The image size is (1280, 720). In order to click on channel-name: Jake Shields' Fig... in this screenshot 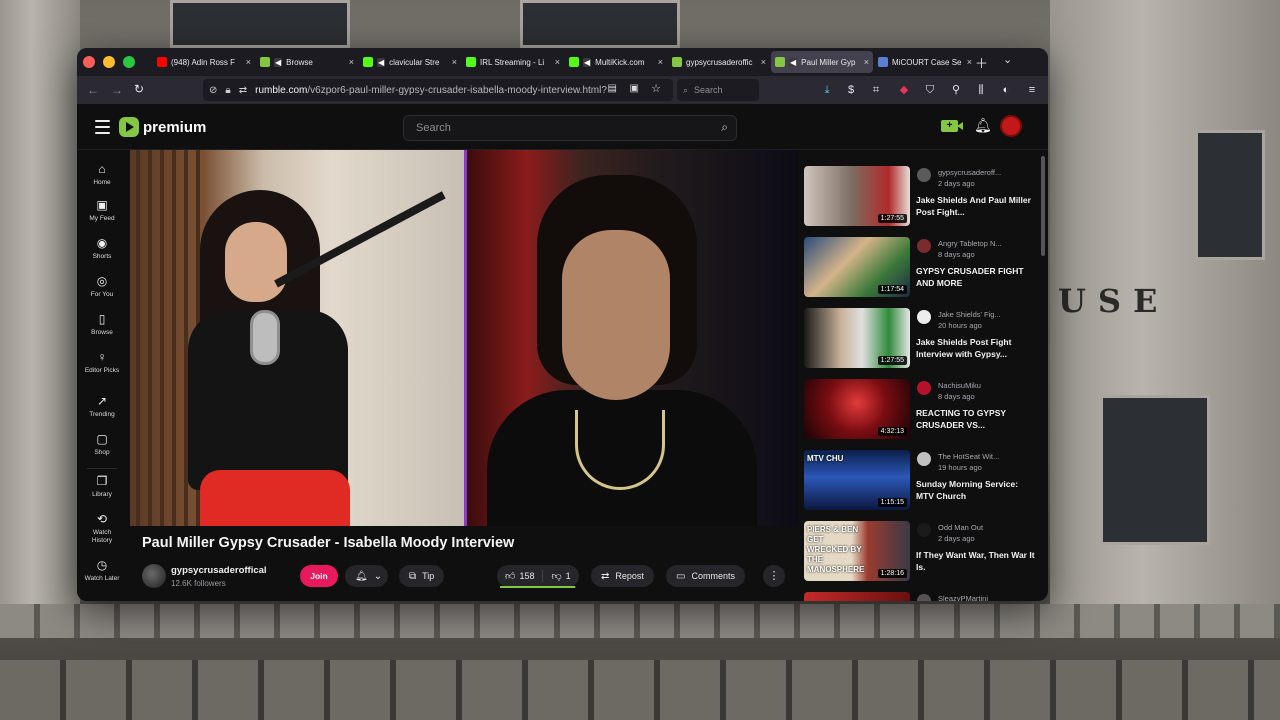, I will do `click(969, 314)`.